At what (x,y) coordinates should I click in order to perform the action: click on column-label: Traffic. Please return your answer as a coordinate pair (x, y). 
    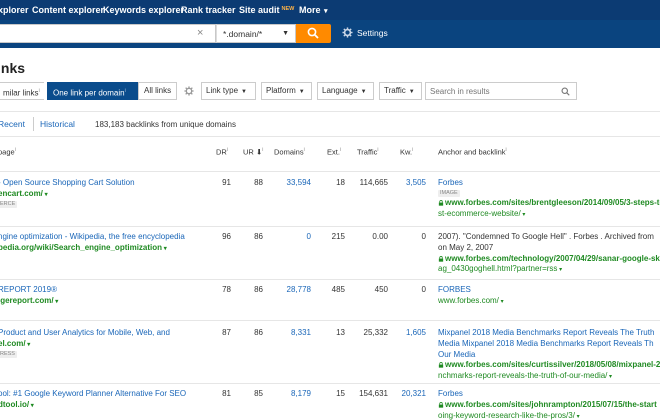
    Looking at the image, I should click on (367, 152).